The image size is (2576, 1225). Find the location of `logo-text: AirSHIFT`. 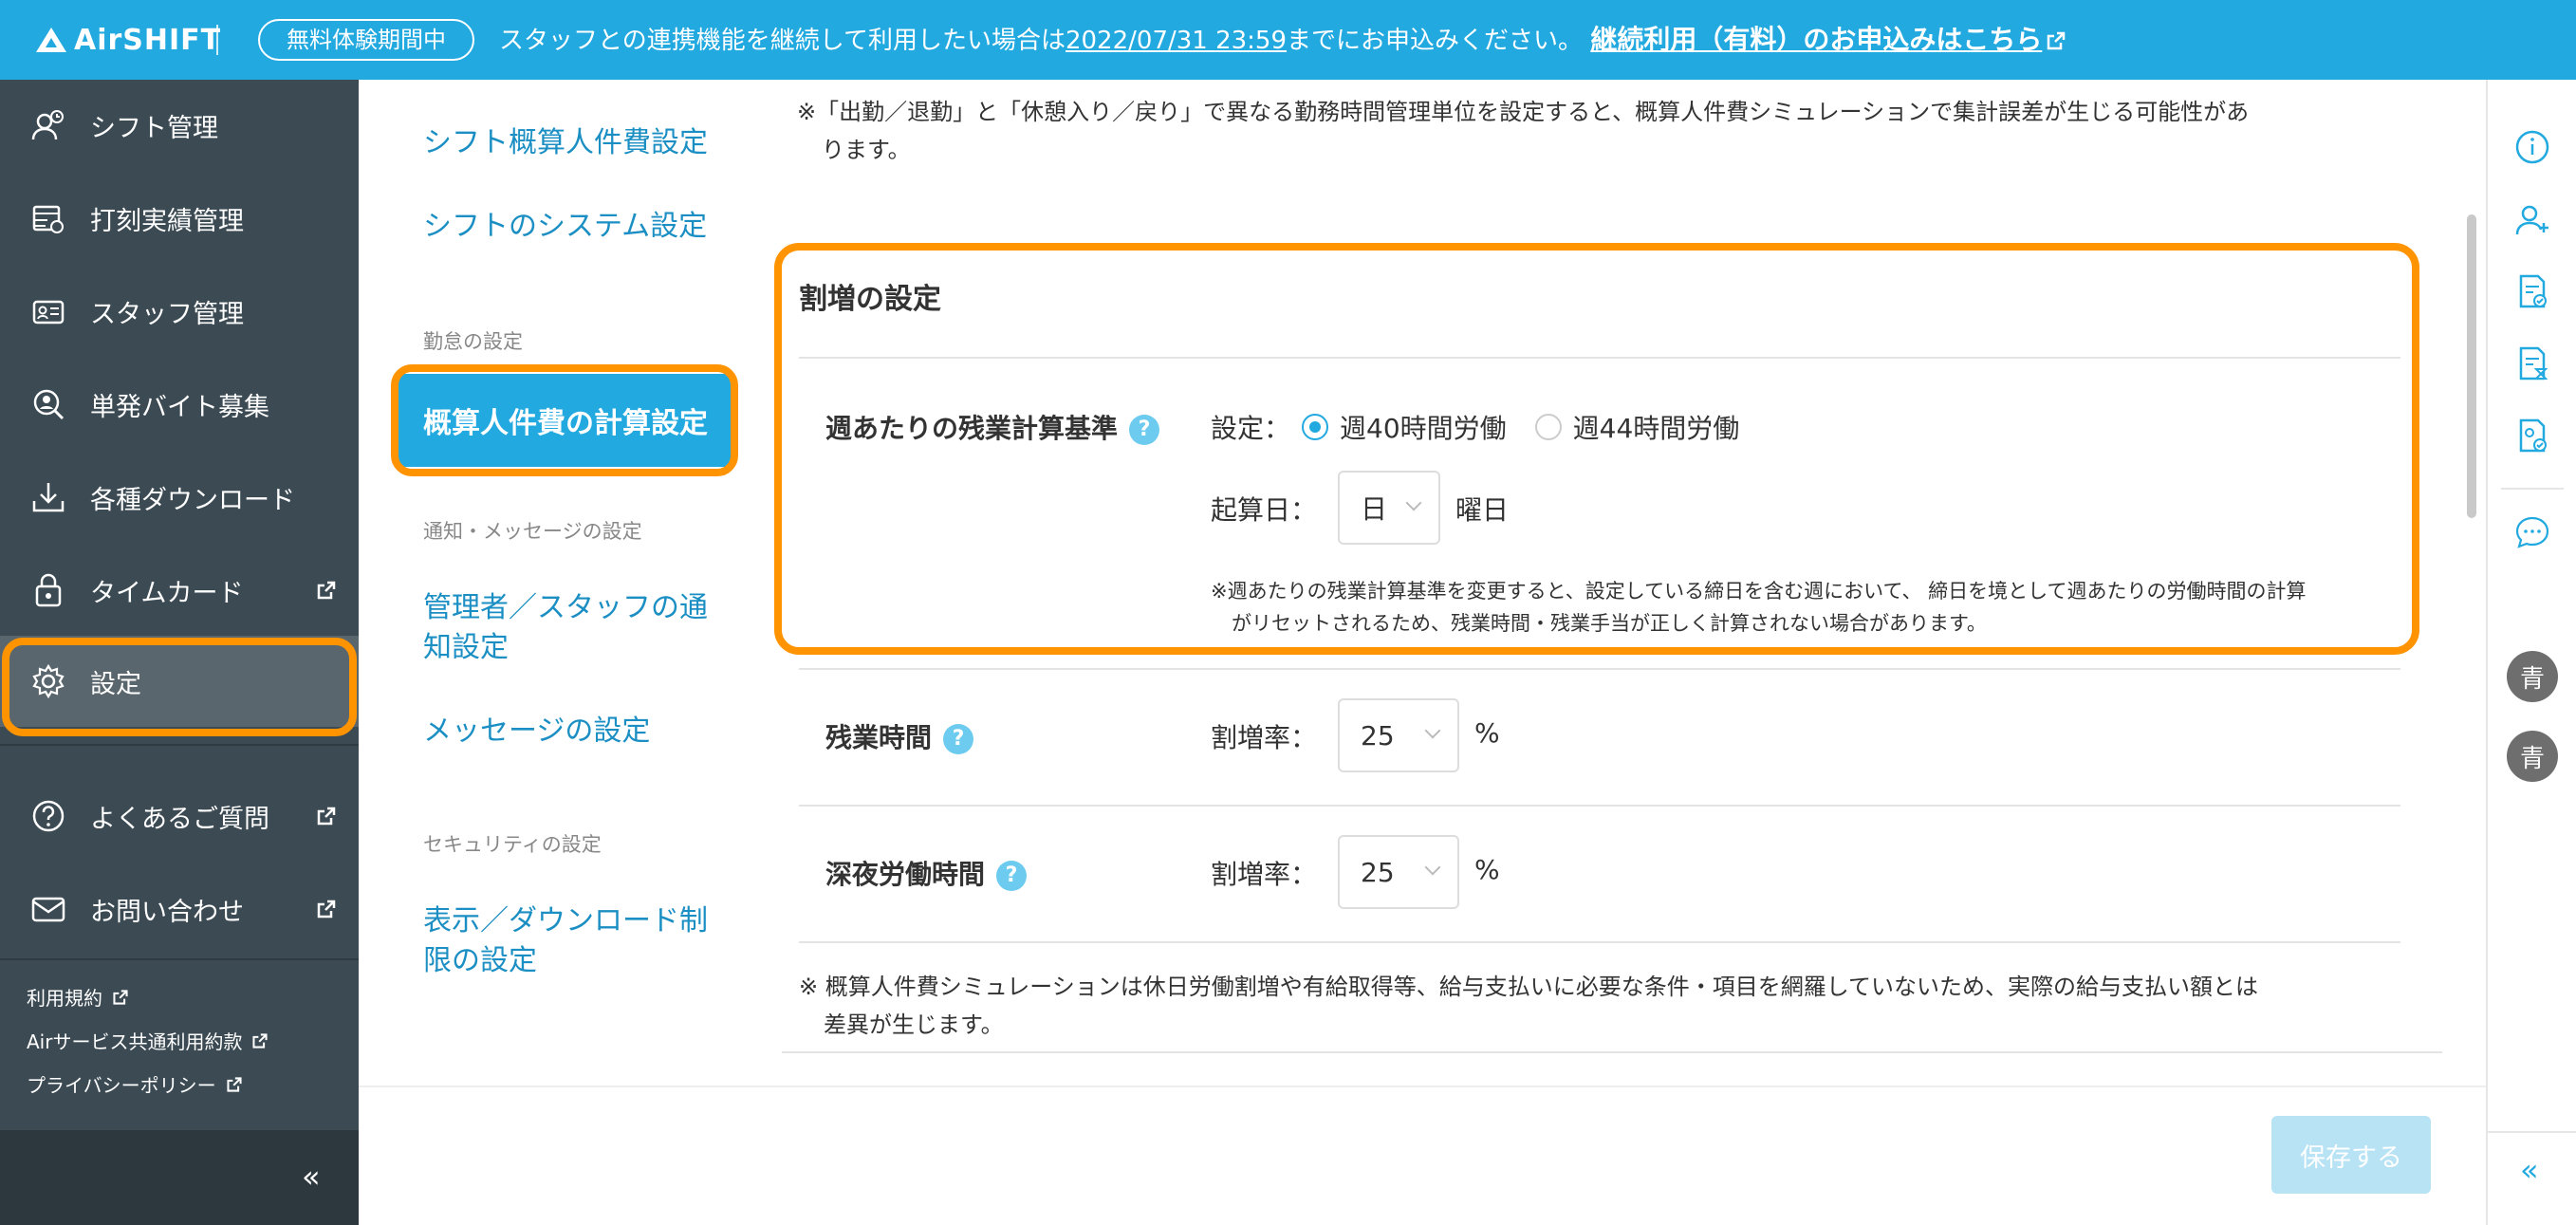

logo-text: AirSHIFT is located at coordinates (148, 40).